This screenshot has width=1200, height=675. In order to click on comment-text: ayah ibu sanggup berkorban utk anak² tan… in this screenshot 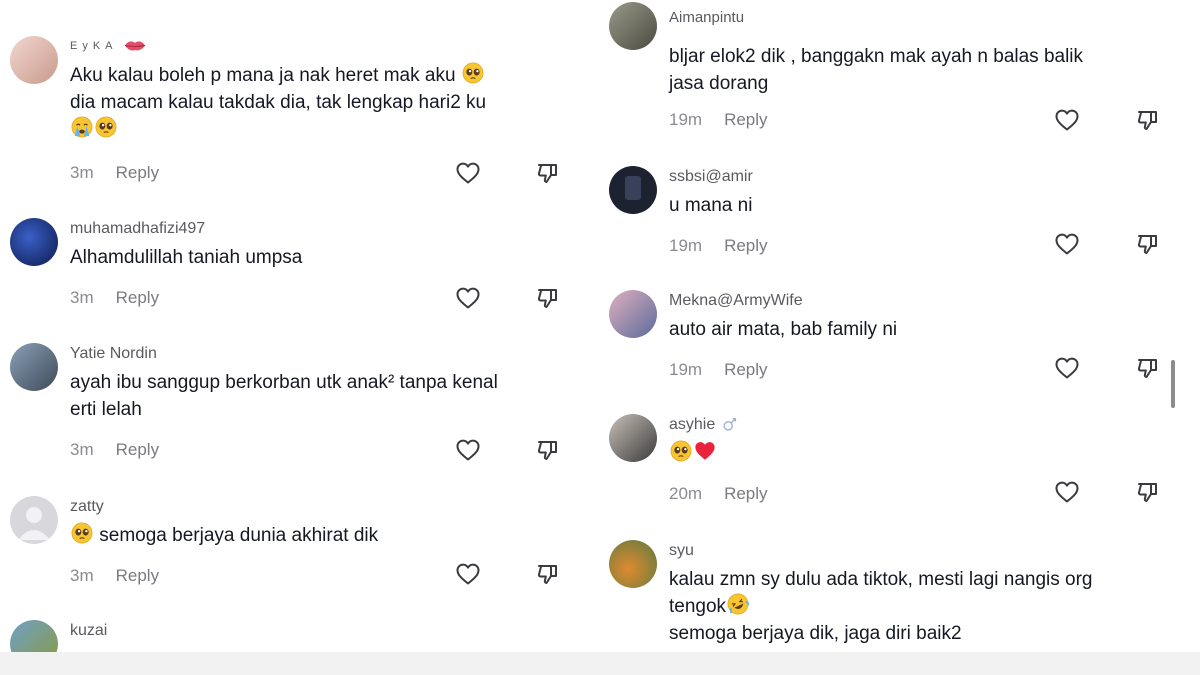, I will do `click(284, 396)`.